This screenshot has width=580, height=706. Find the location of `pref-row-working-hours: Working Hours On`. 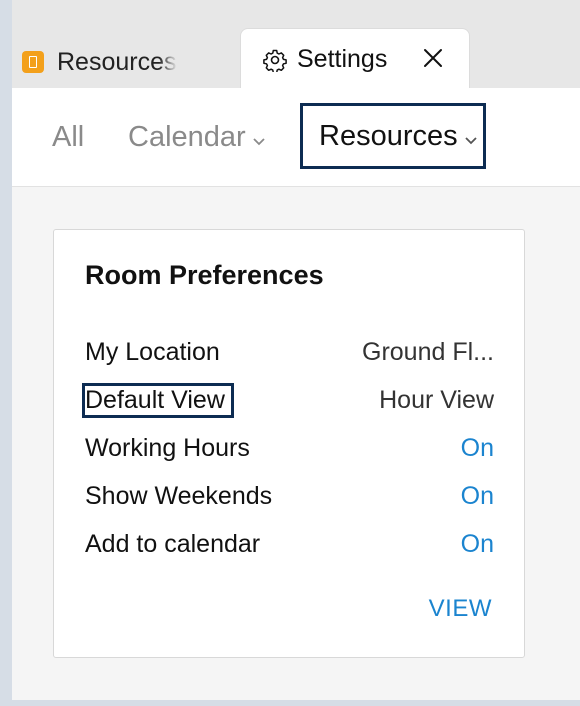

pref-row-working-hours: Working Hours On is located at coordinates (289, 448).